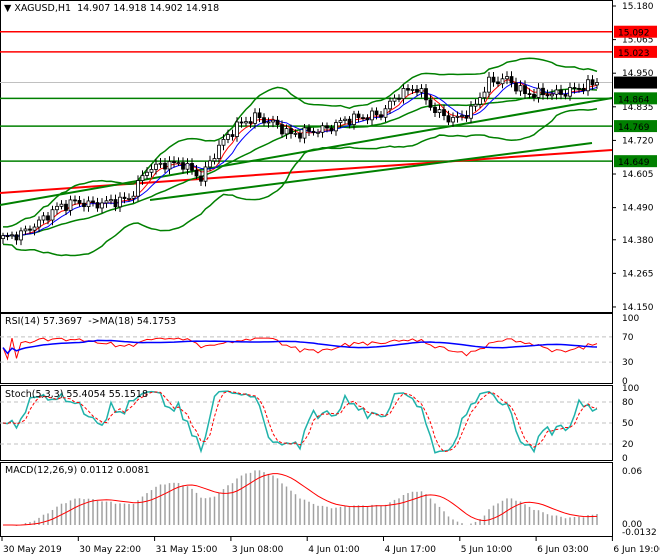 This screenshot has height=560, width=660. What do you see at coordinates (634, 54) in the screenshot?
I see `resistance-price-label: 15.023` at bounding box center [634, 54].